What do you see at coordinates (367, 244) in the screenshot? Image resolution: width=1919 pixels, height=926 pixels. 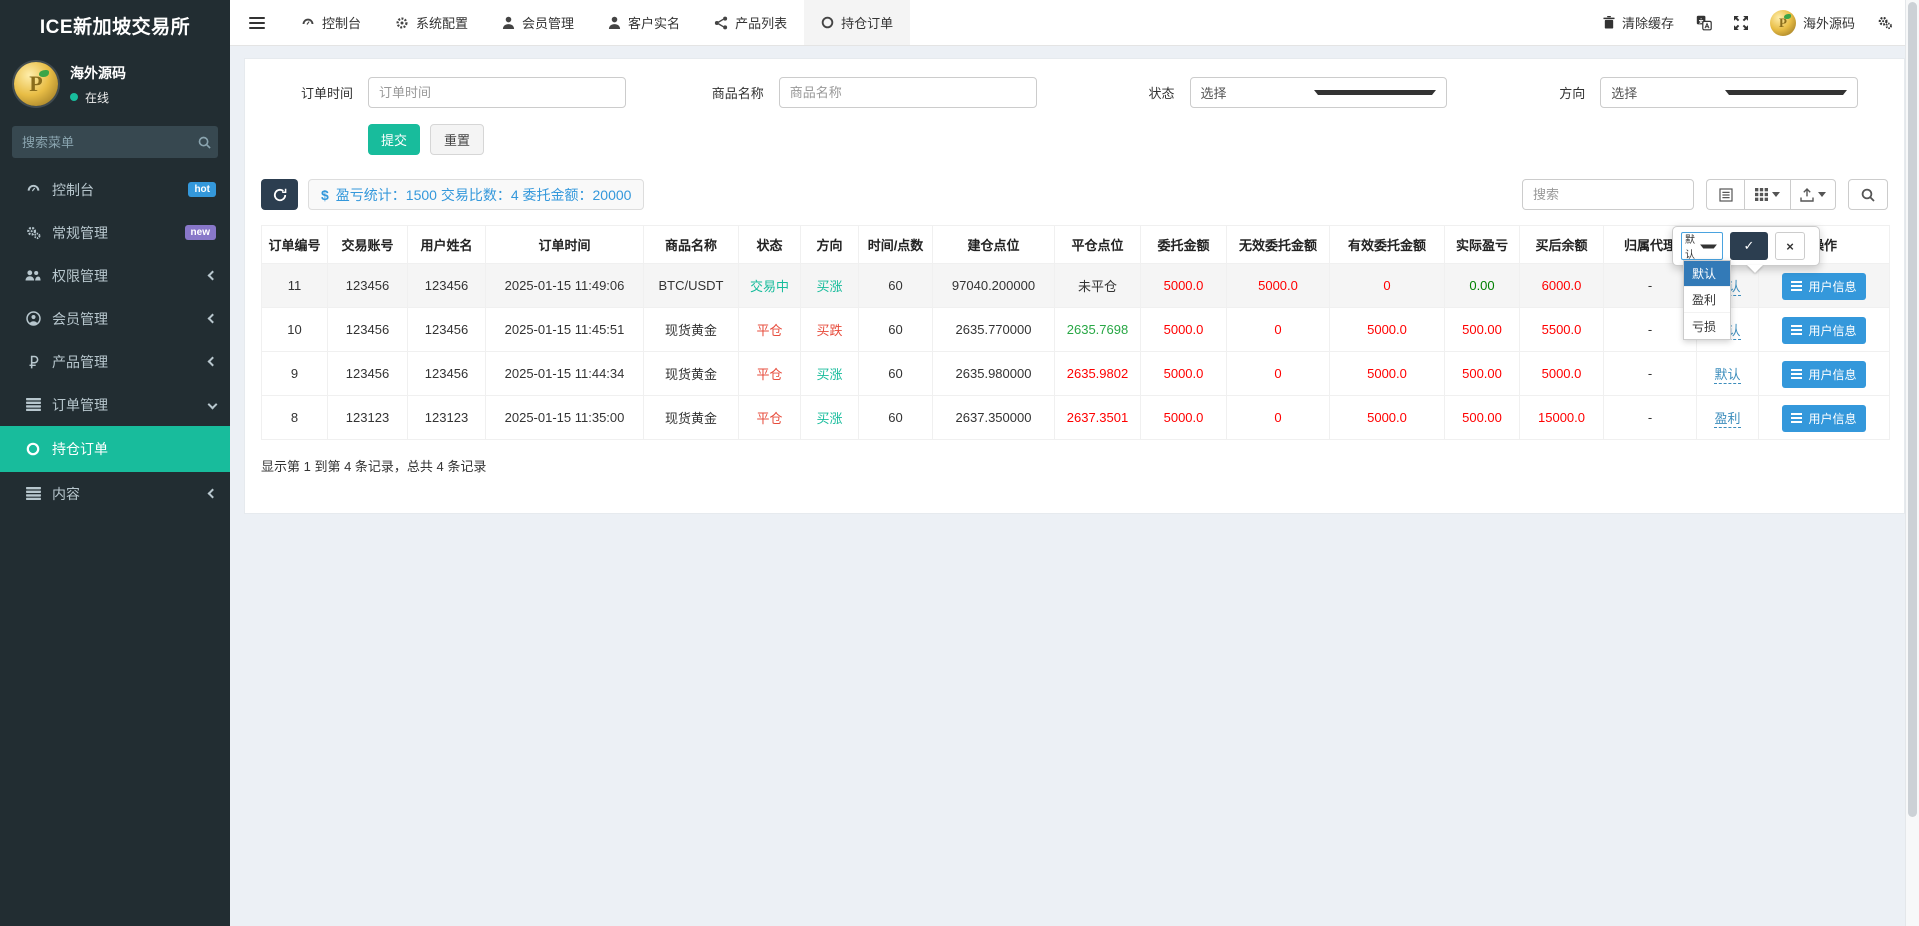 I see `column-header: 交易账号` at bounding box center [367, 244].